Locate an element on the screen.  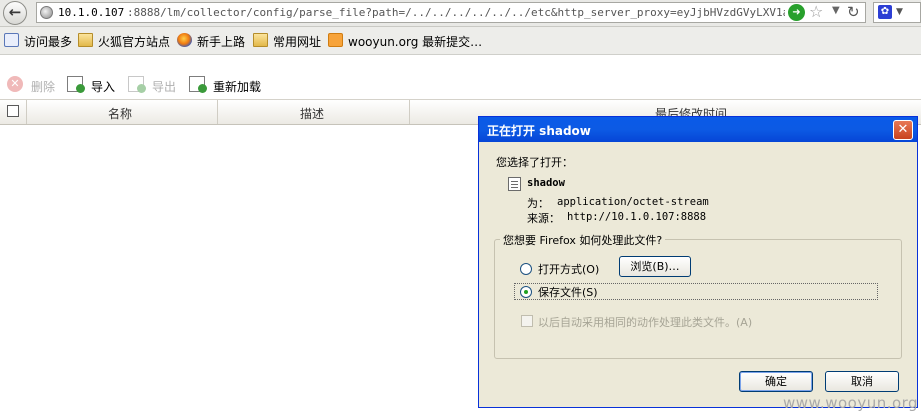
close-button: ✕ is located at coordinates (903, 130).